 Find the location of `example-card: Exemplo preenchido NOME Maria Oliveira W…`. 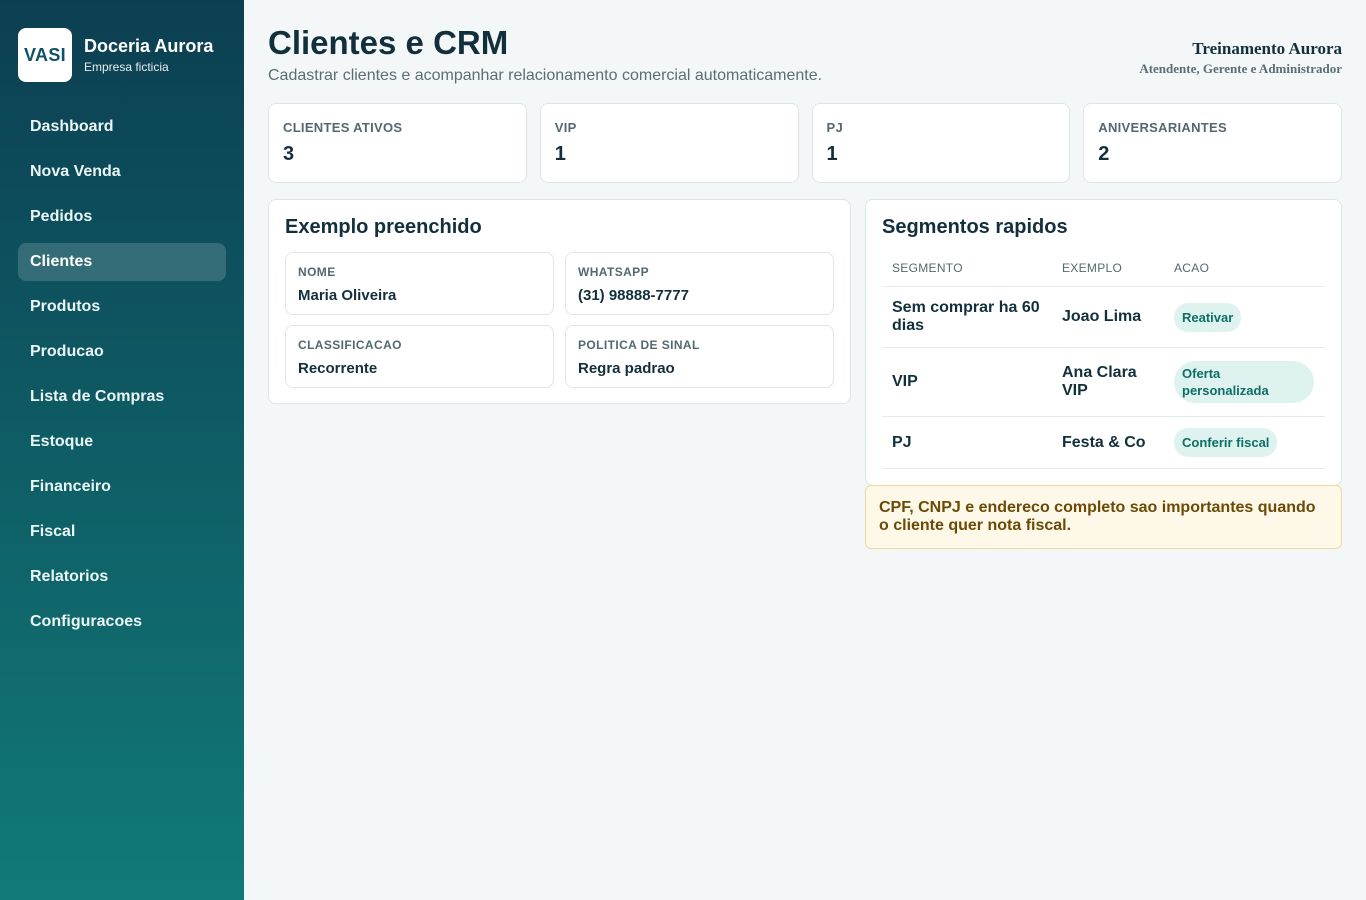

example-card: Exemplo preenchido NOME Maria Oliveira W… is located at coordinates (559, 301).